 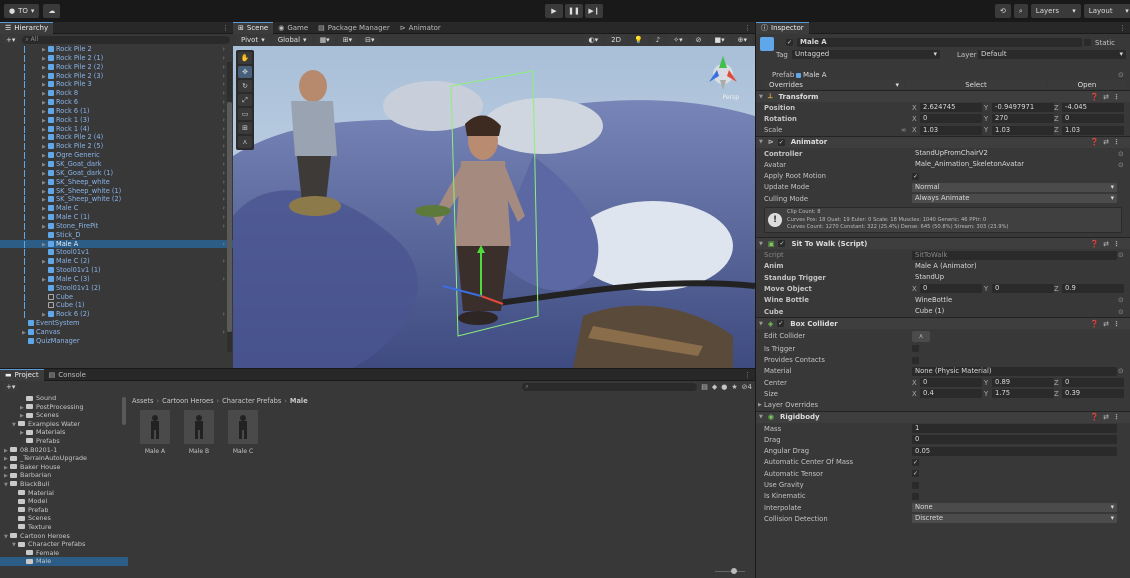 What do you see at coordinates (714, 387) in the screenshot?
I see `filter-label-icon: ◆` at bounding box center [714, 387].